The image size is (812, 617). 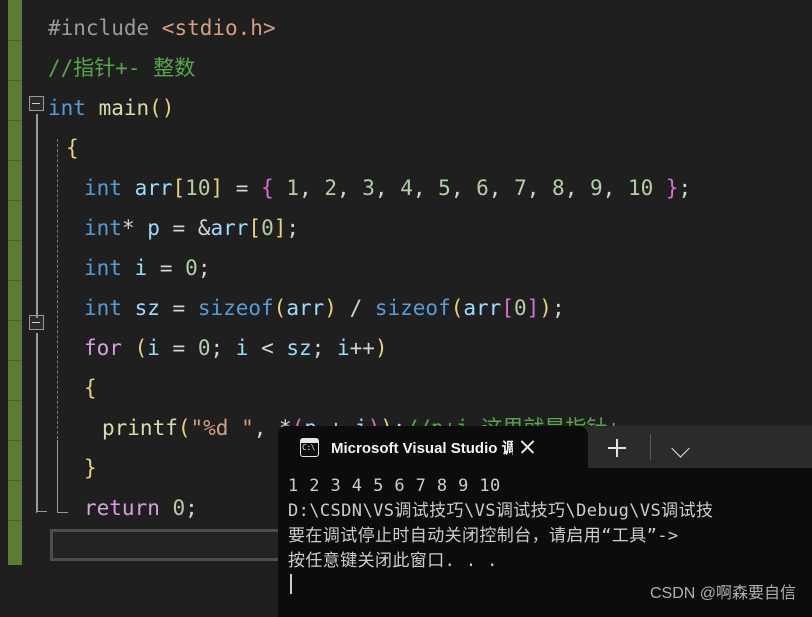 What do you see at coordinates (400, 188) in the screenshot?
I see `code-token: 4` at bounding box center [400, 188].